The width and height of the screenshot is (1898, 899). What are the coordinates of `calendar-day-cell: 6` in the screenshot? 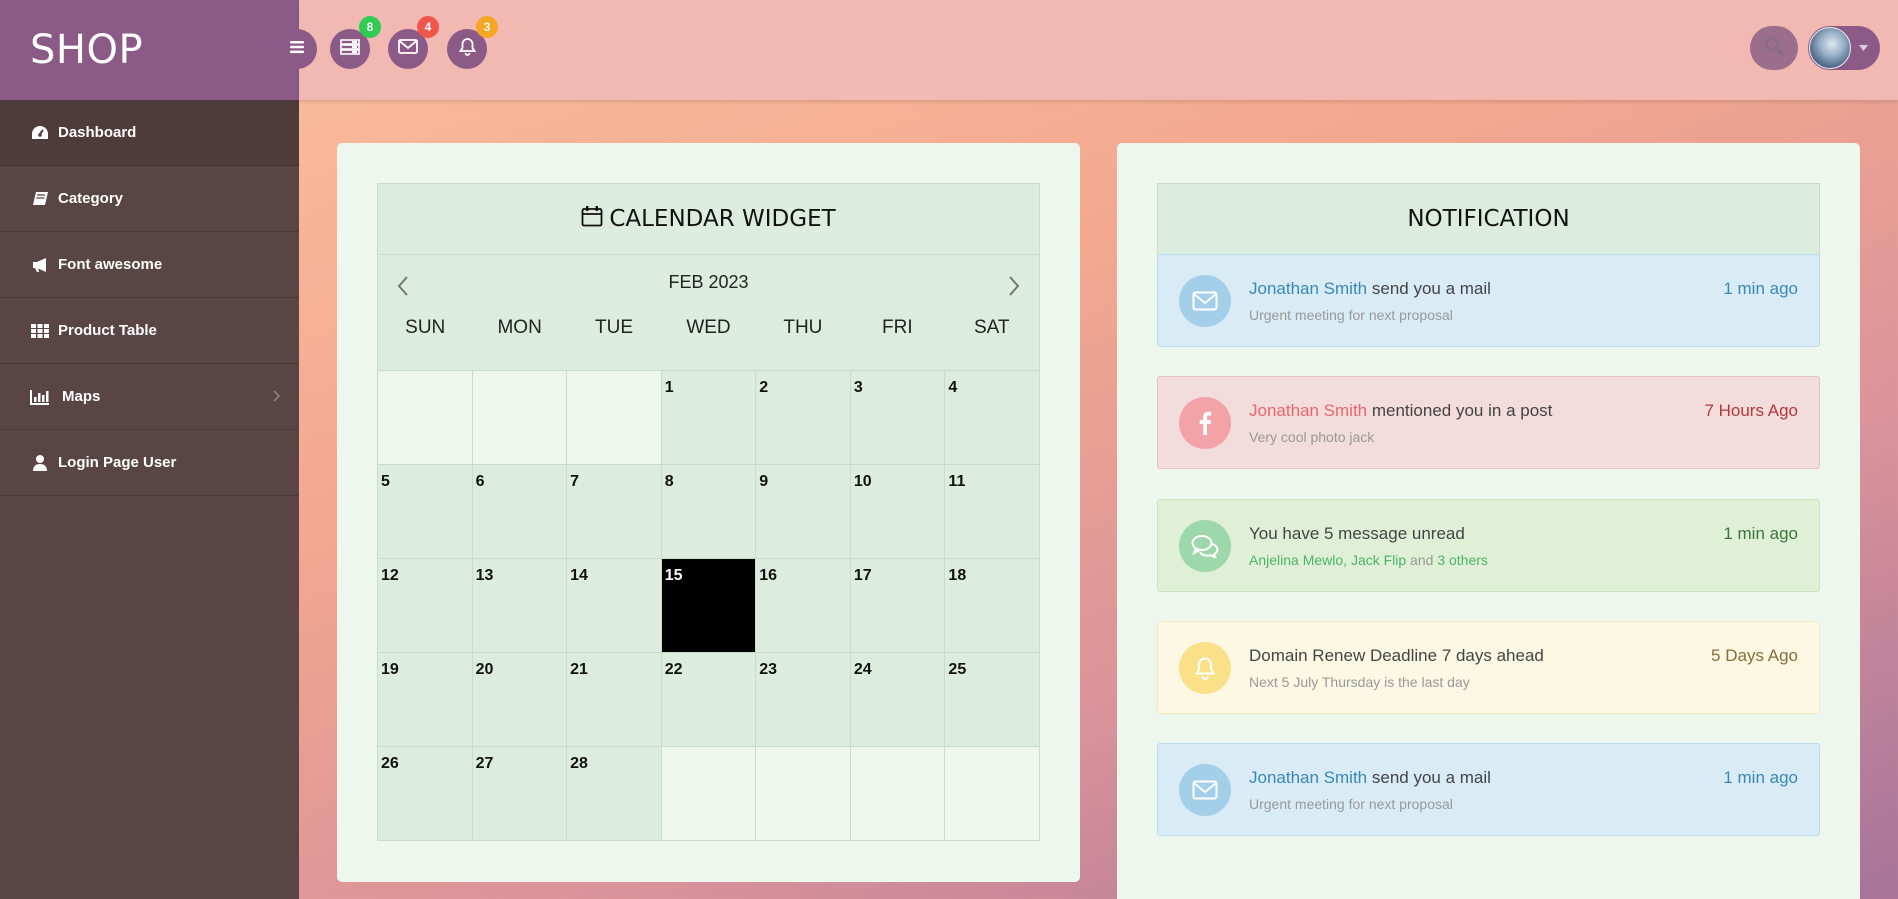 It's located at (520, 512).